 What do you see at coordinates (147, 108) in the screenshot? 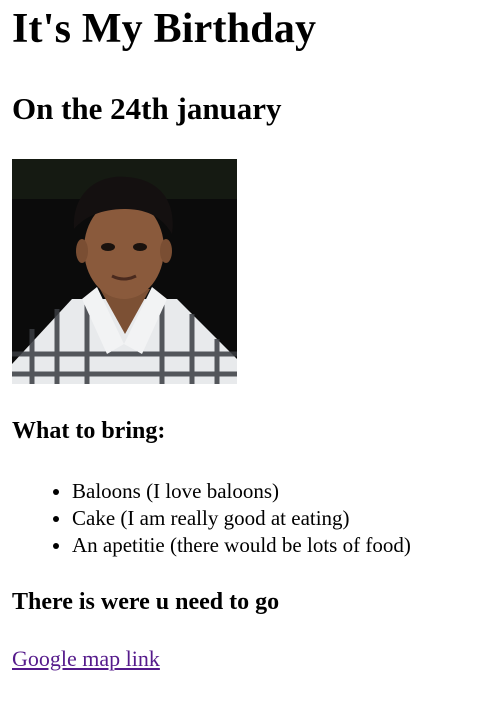
I see `date-subtitle: On the 24th january` at bounding box center [147, 108].